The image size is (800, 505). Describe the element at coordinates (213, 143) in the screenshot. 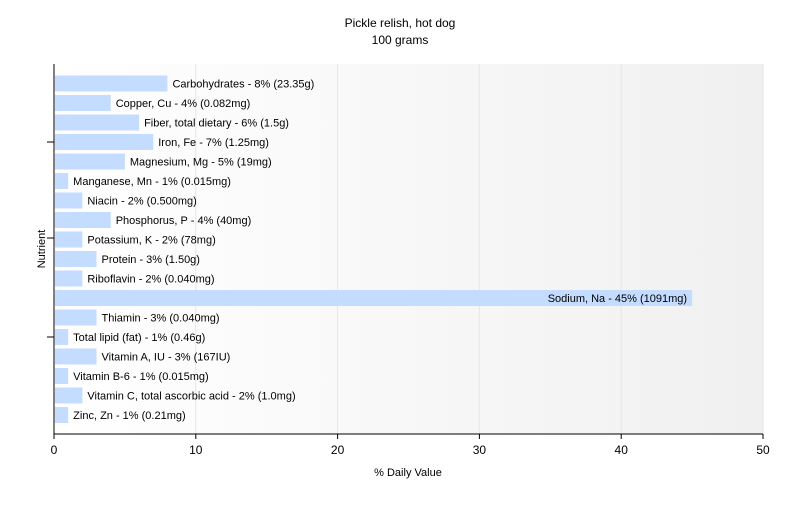

I see `bar-label: Iron, Fe - 7% (1.25mg)` at that location.